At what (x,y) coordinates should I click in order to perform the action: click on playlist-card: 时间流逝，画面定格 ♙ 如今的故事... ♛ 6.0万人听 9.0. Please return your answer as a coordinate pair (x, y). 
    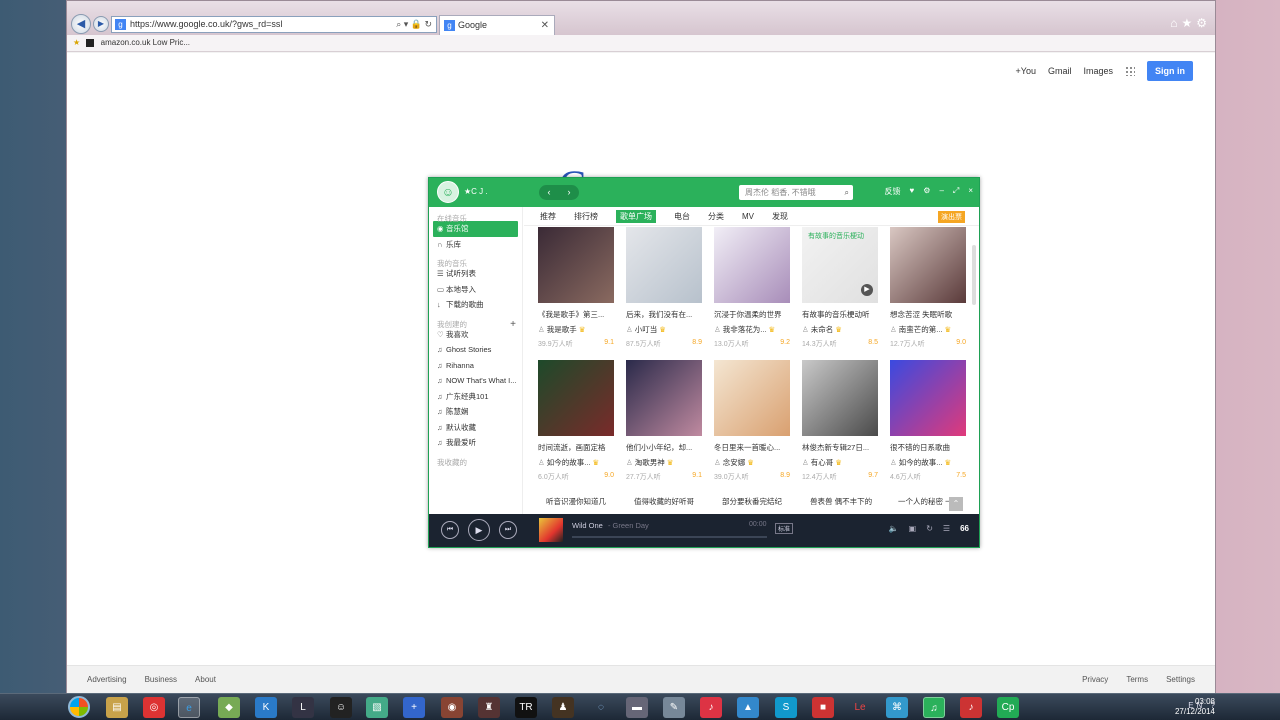
    Looking at the image, I should click on (576, 420).